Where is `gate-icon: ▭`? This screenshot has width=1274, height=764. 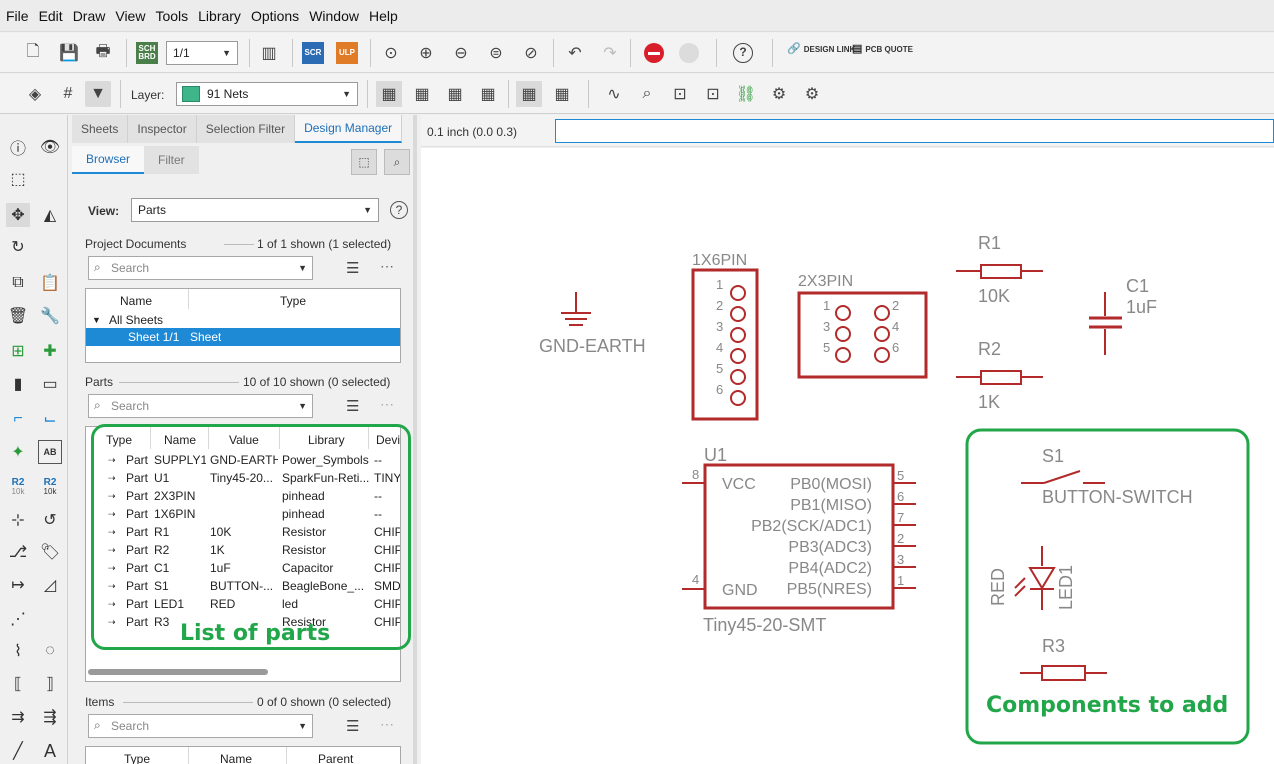 gate-icon: ▭ is located at coordinates (50, 384).